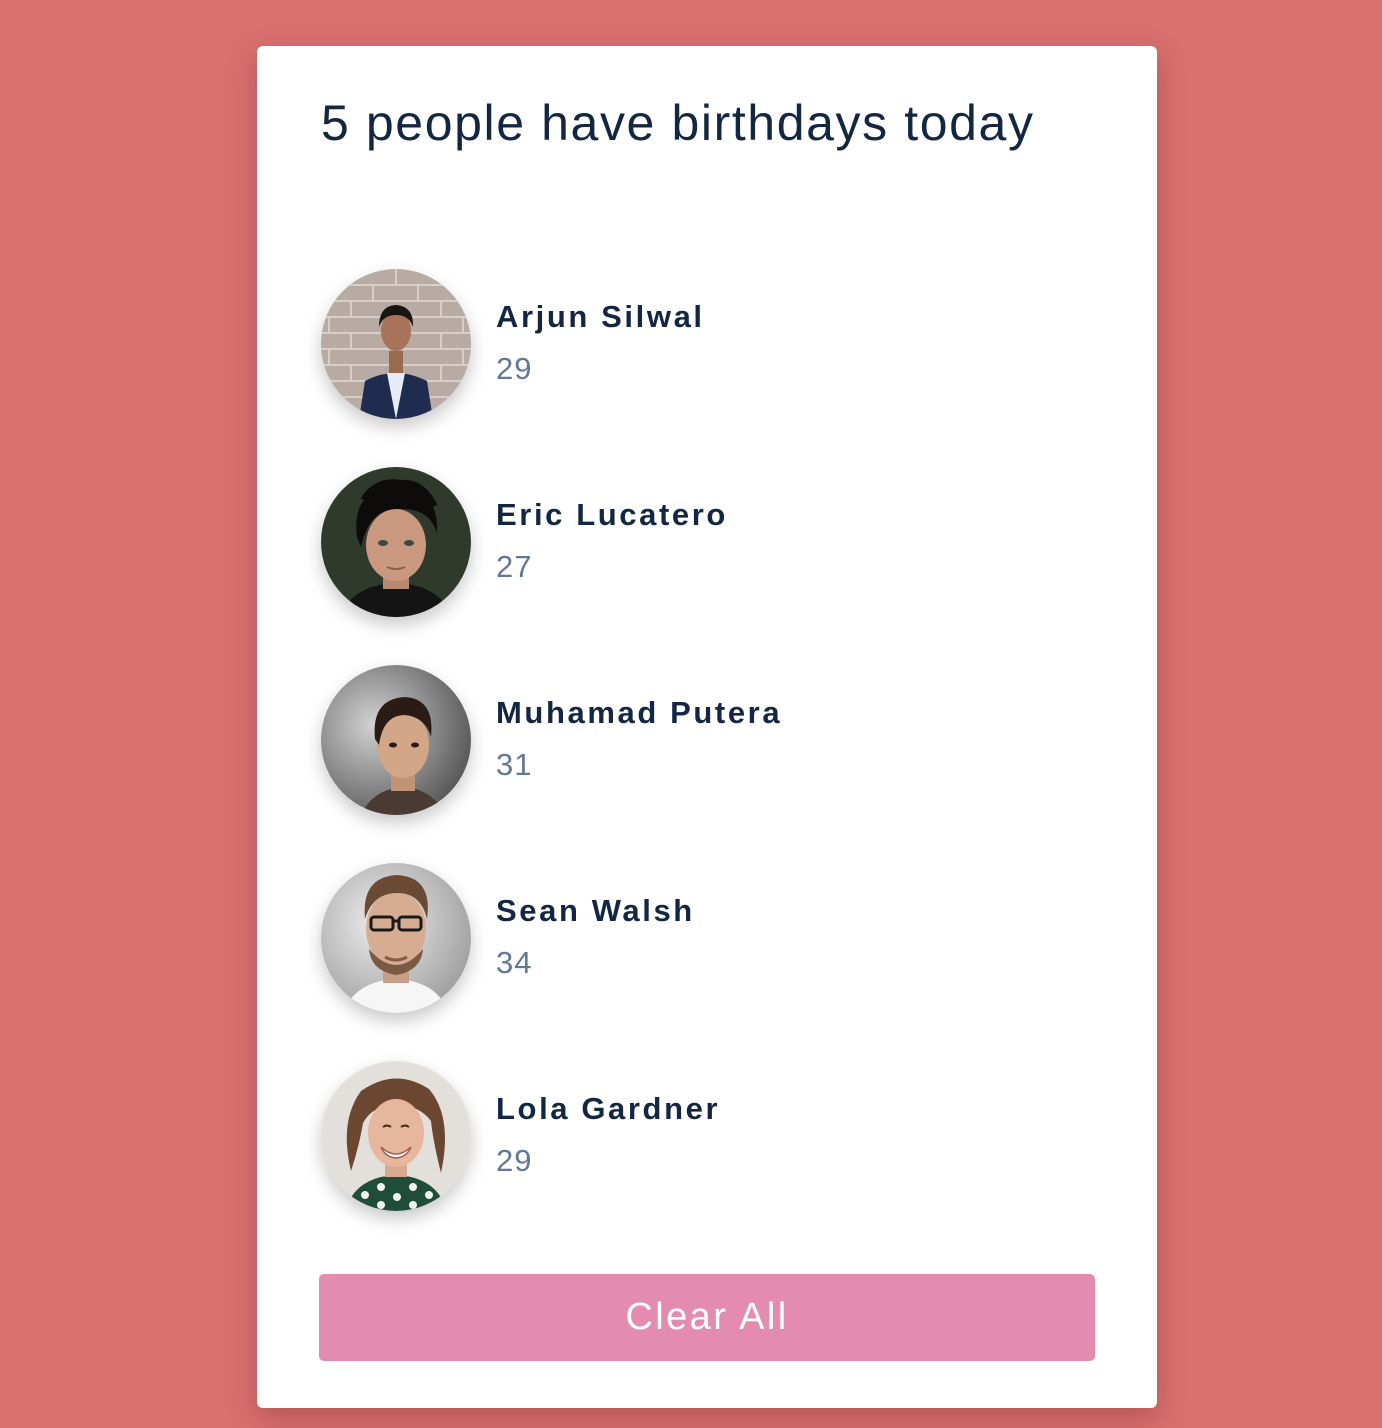 The image size is (1382, 1428). Describe the element at coordinates (671, 740) in the screenshot. I see `list-item: Muhamad Putera 31` at that location.